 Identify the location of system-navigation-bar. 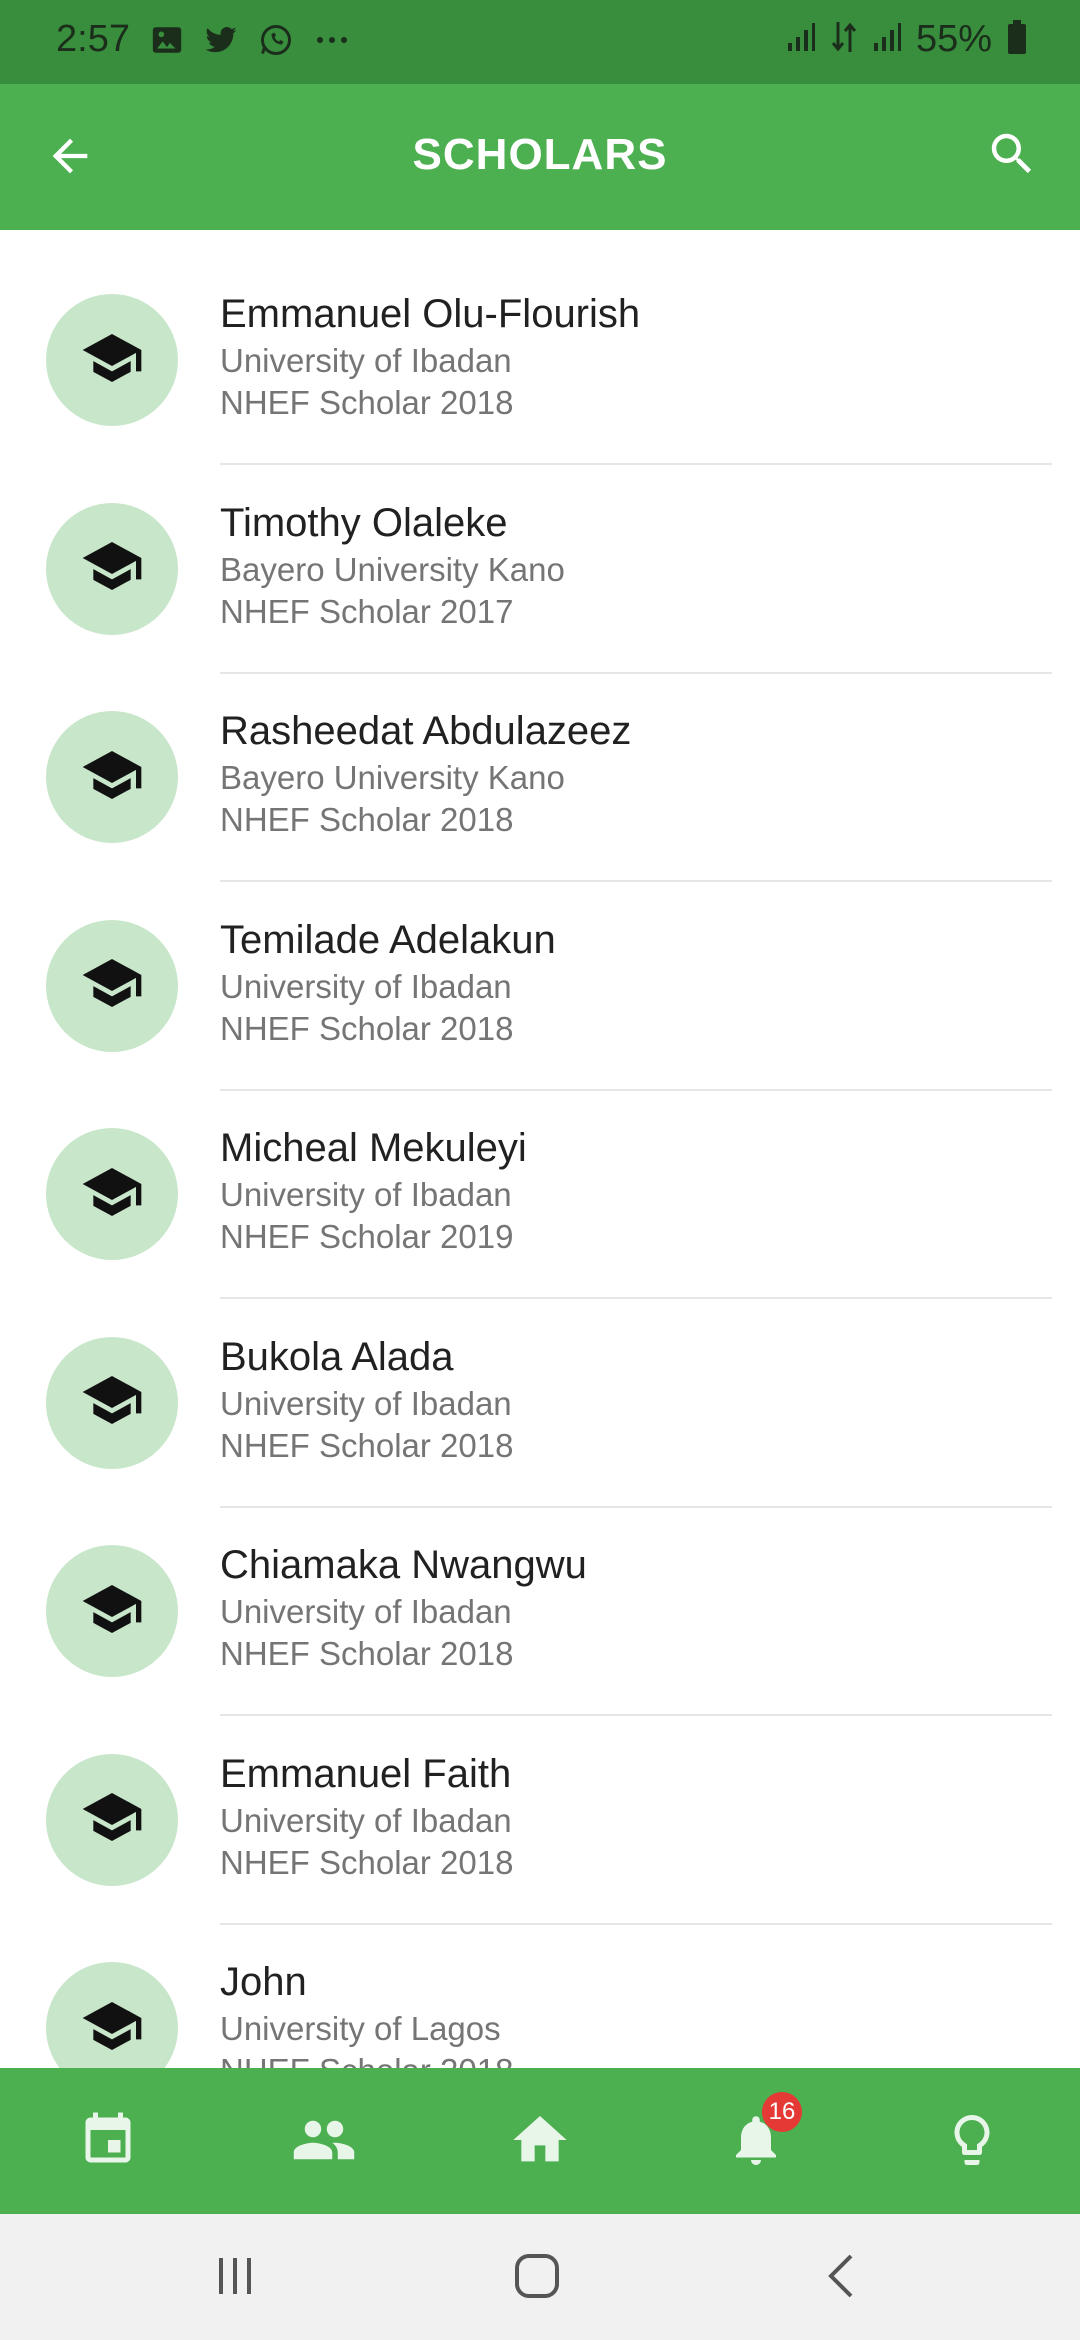
(540, 2277).